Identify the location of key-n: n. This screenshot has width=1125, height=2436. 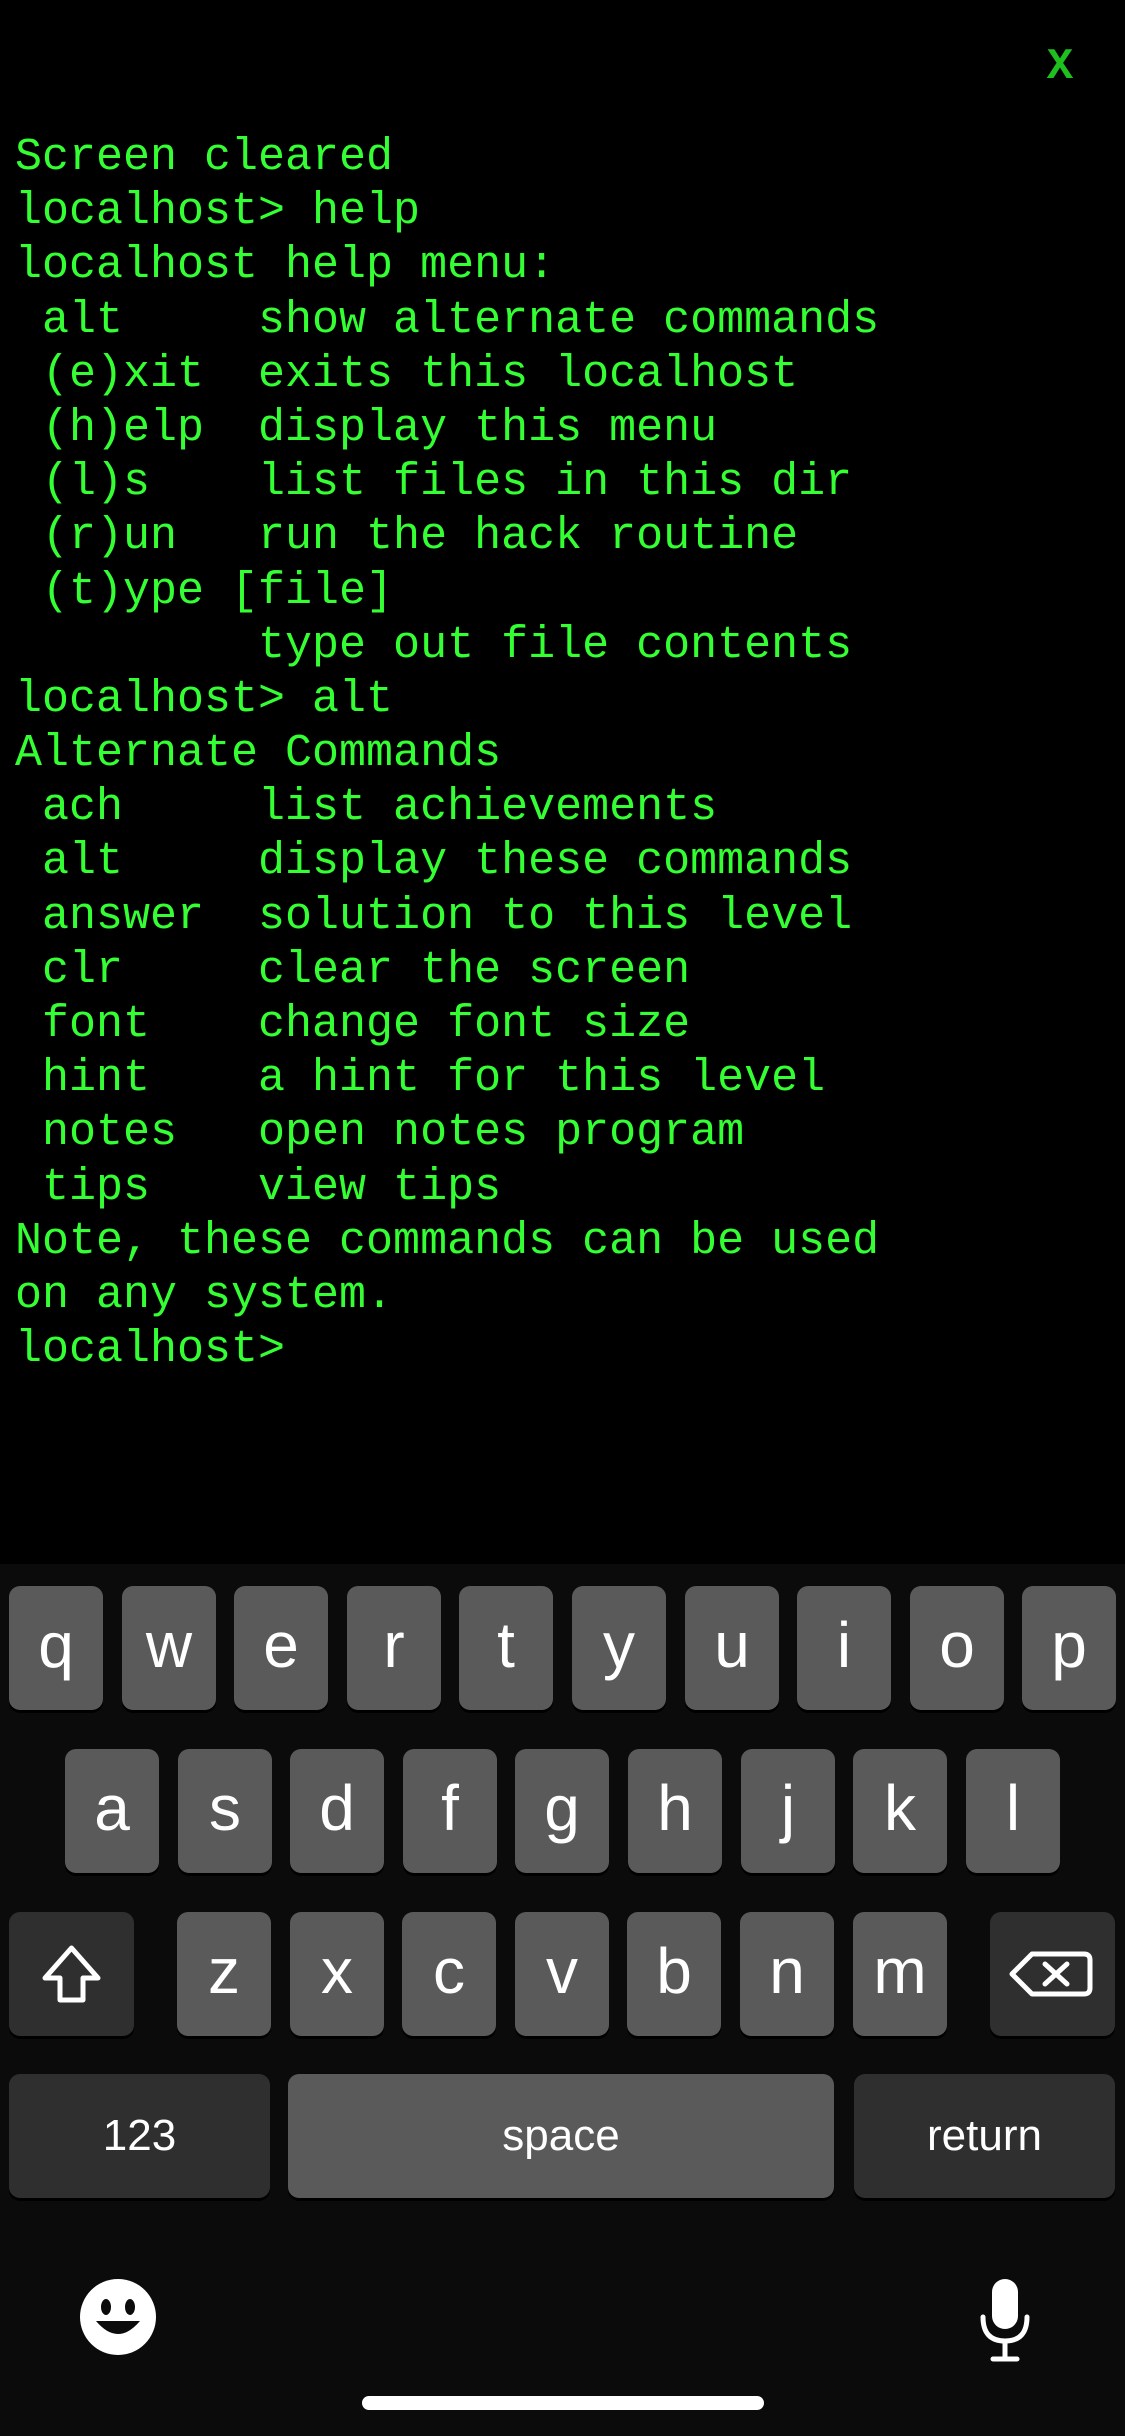
(787, 1974).